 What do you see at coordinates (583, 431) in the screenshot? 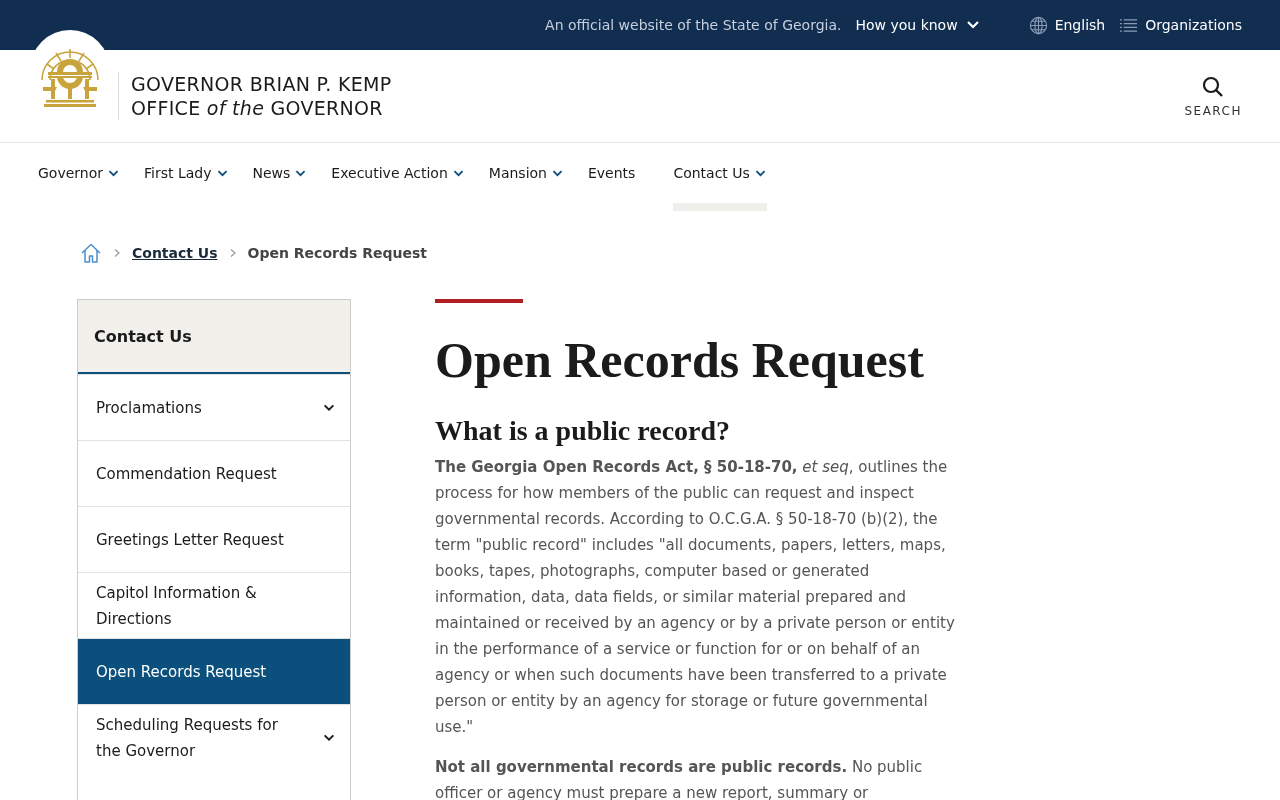
I see `section-heading: What is a public record?` at bounding box center [583, 431].